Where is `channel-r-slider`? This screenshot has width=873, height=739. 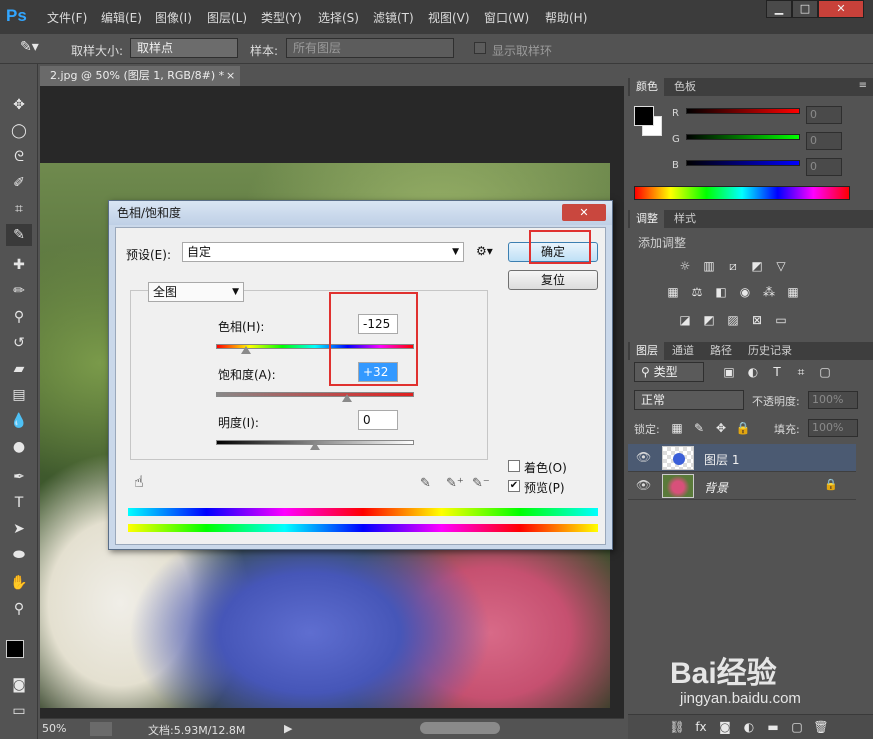
channel-r-slider is located at coordinates (743, 111).